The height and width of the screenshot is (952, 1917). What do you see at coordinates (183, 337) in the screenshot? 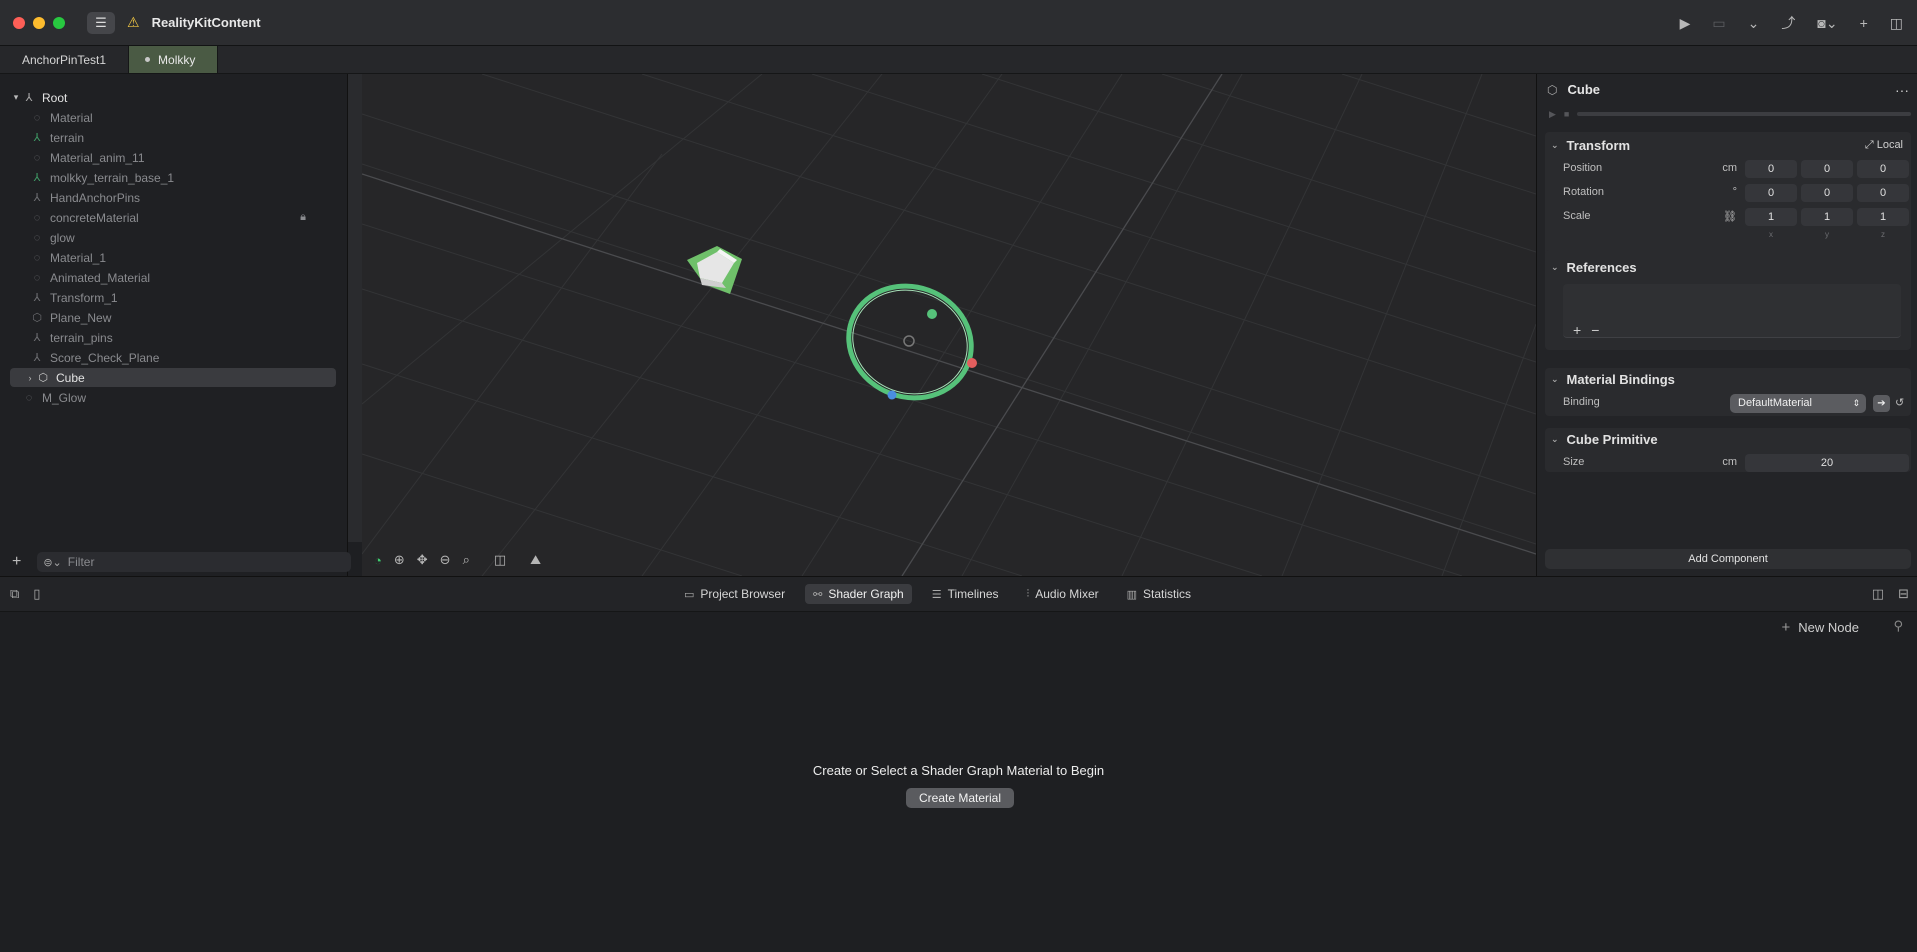
I see `tree-item: ⅄ terrain_pins` at bounding box center [183, 337].